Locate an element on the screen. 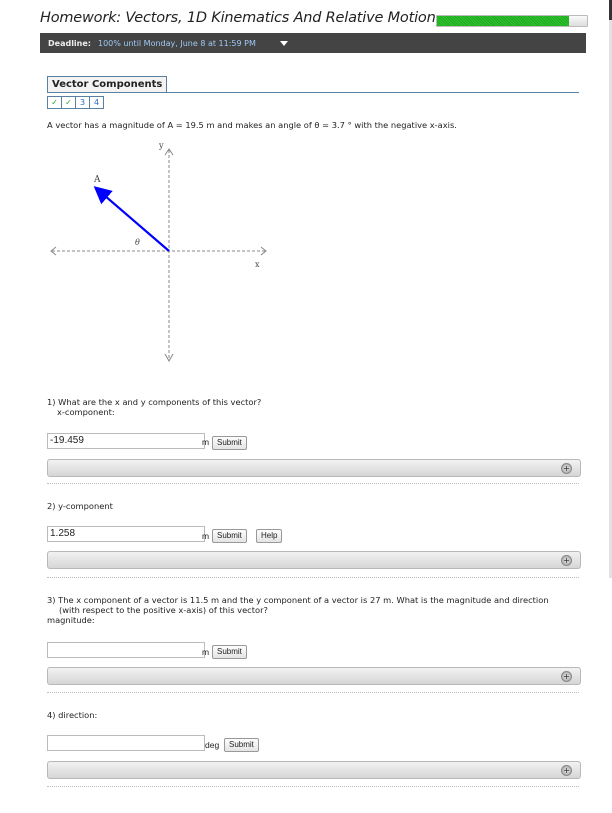 The width and height of the screenshot is (612, 813). question-1-feedback-bar: + is located at coordinates (314, 468).